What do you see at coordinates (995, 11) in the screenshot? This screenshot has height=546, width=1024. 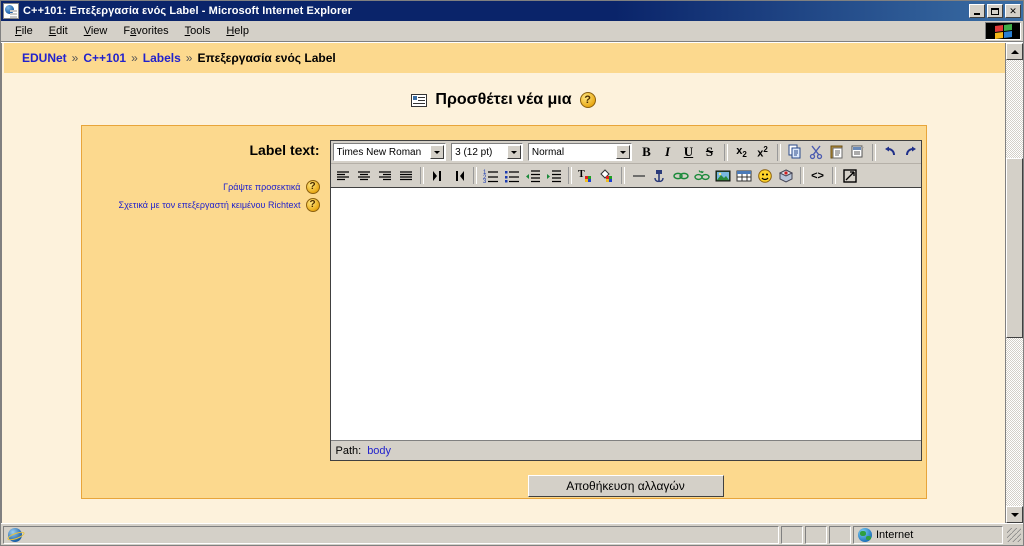 I see `maximize-button` at bounding box center [995, 11].